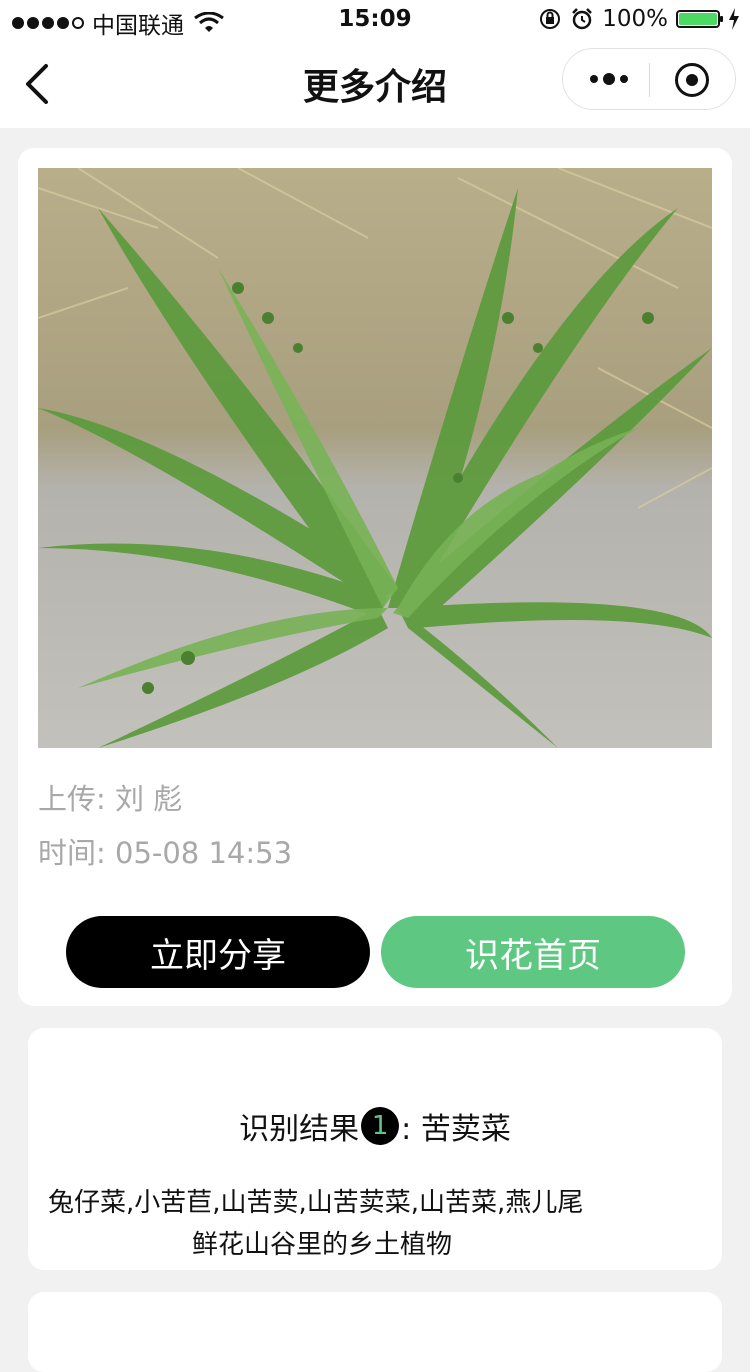 The height and width of the screenshot is (1372, 750). Describe the element at coordinates (316, 1203) in the screenshot. I see `plant-aliases: 兔仔菜,小苦苣,山苦荬,山苦荬菜,山苦菜,燕儿尾` at that location.